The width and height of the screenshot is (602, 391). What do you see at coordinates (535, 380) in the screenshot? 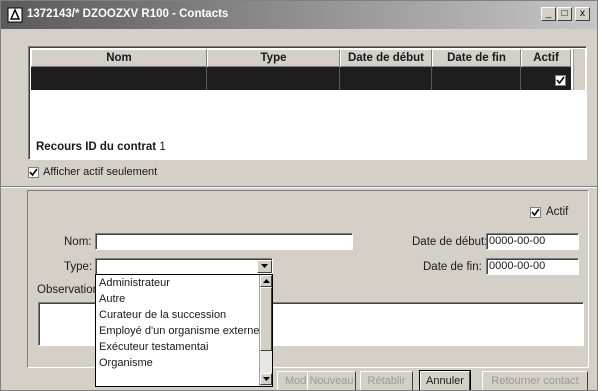
I see `retourner-contact-button: Retourner contact` at bounding box center [535, 380].